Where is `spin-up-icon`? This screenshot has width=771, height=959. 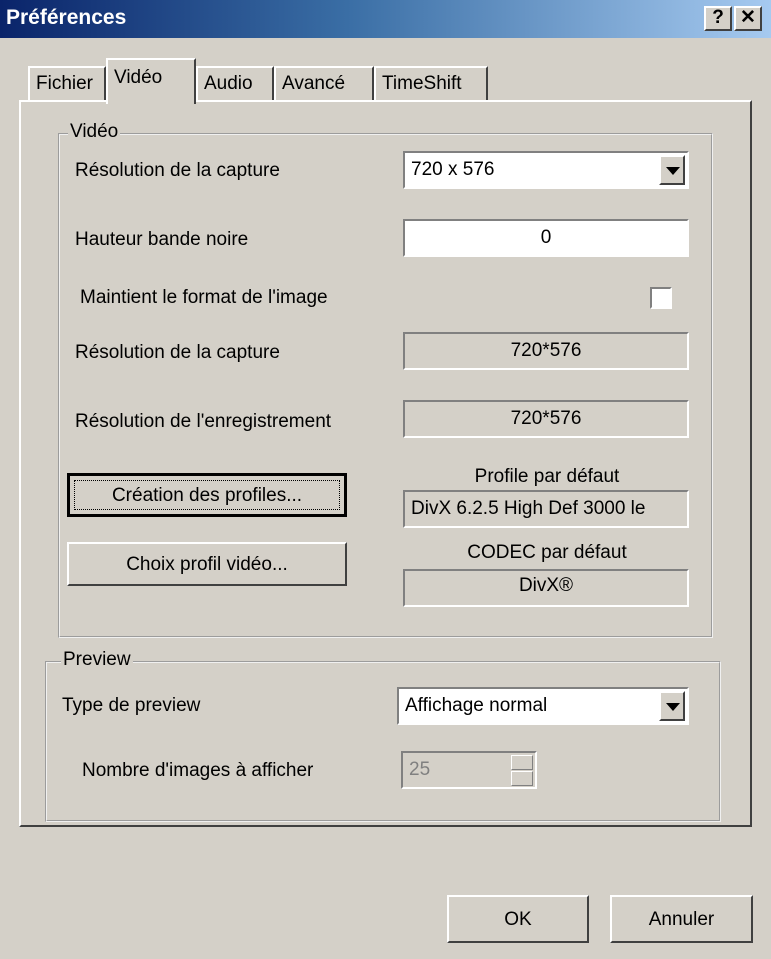
spin-up-icon is located at coordinates (522, 762).